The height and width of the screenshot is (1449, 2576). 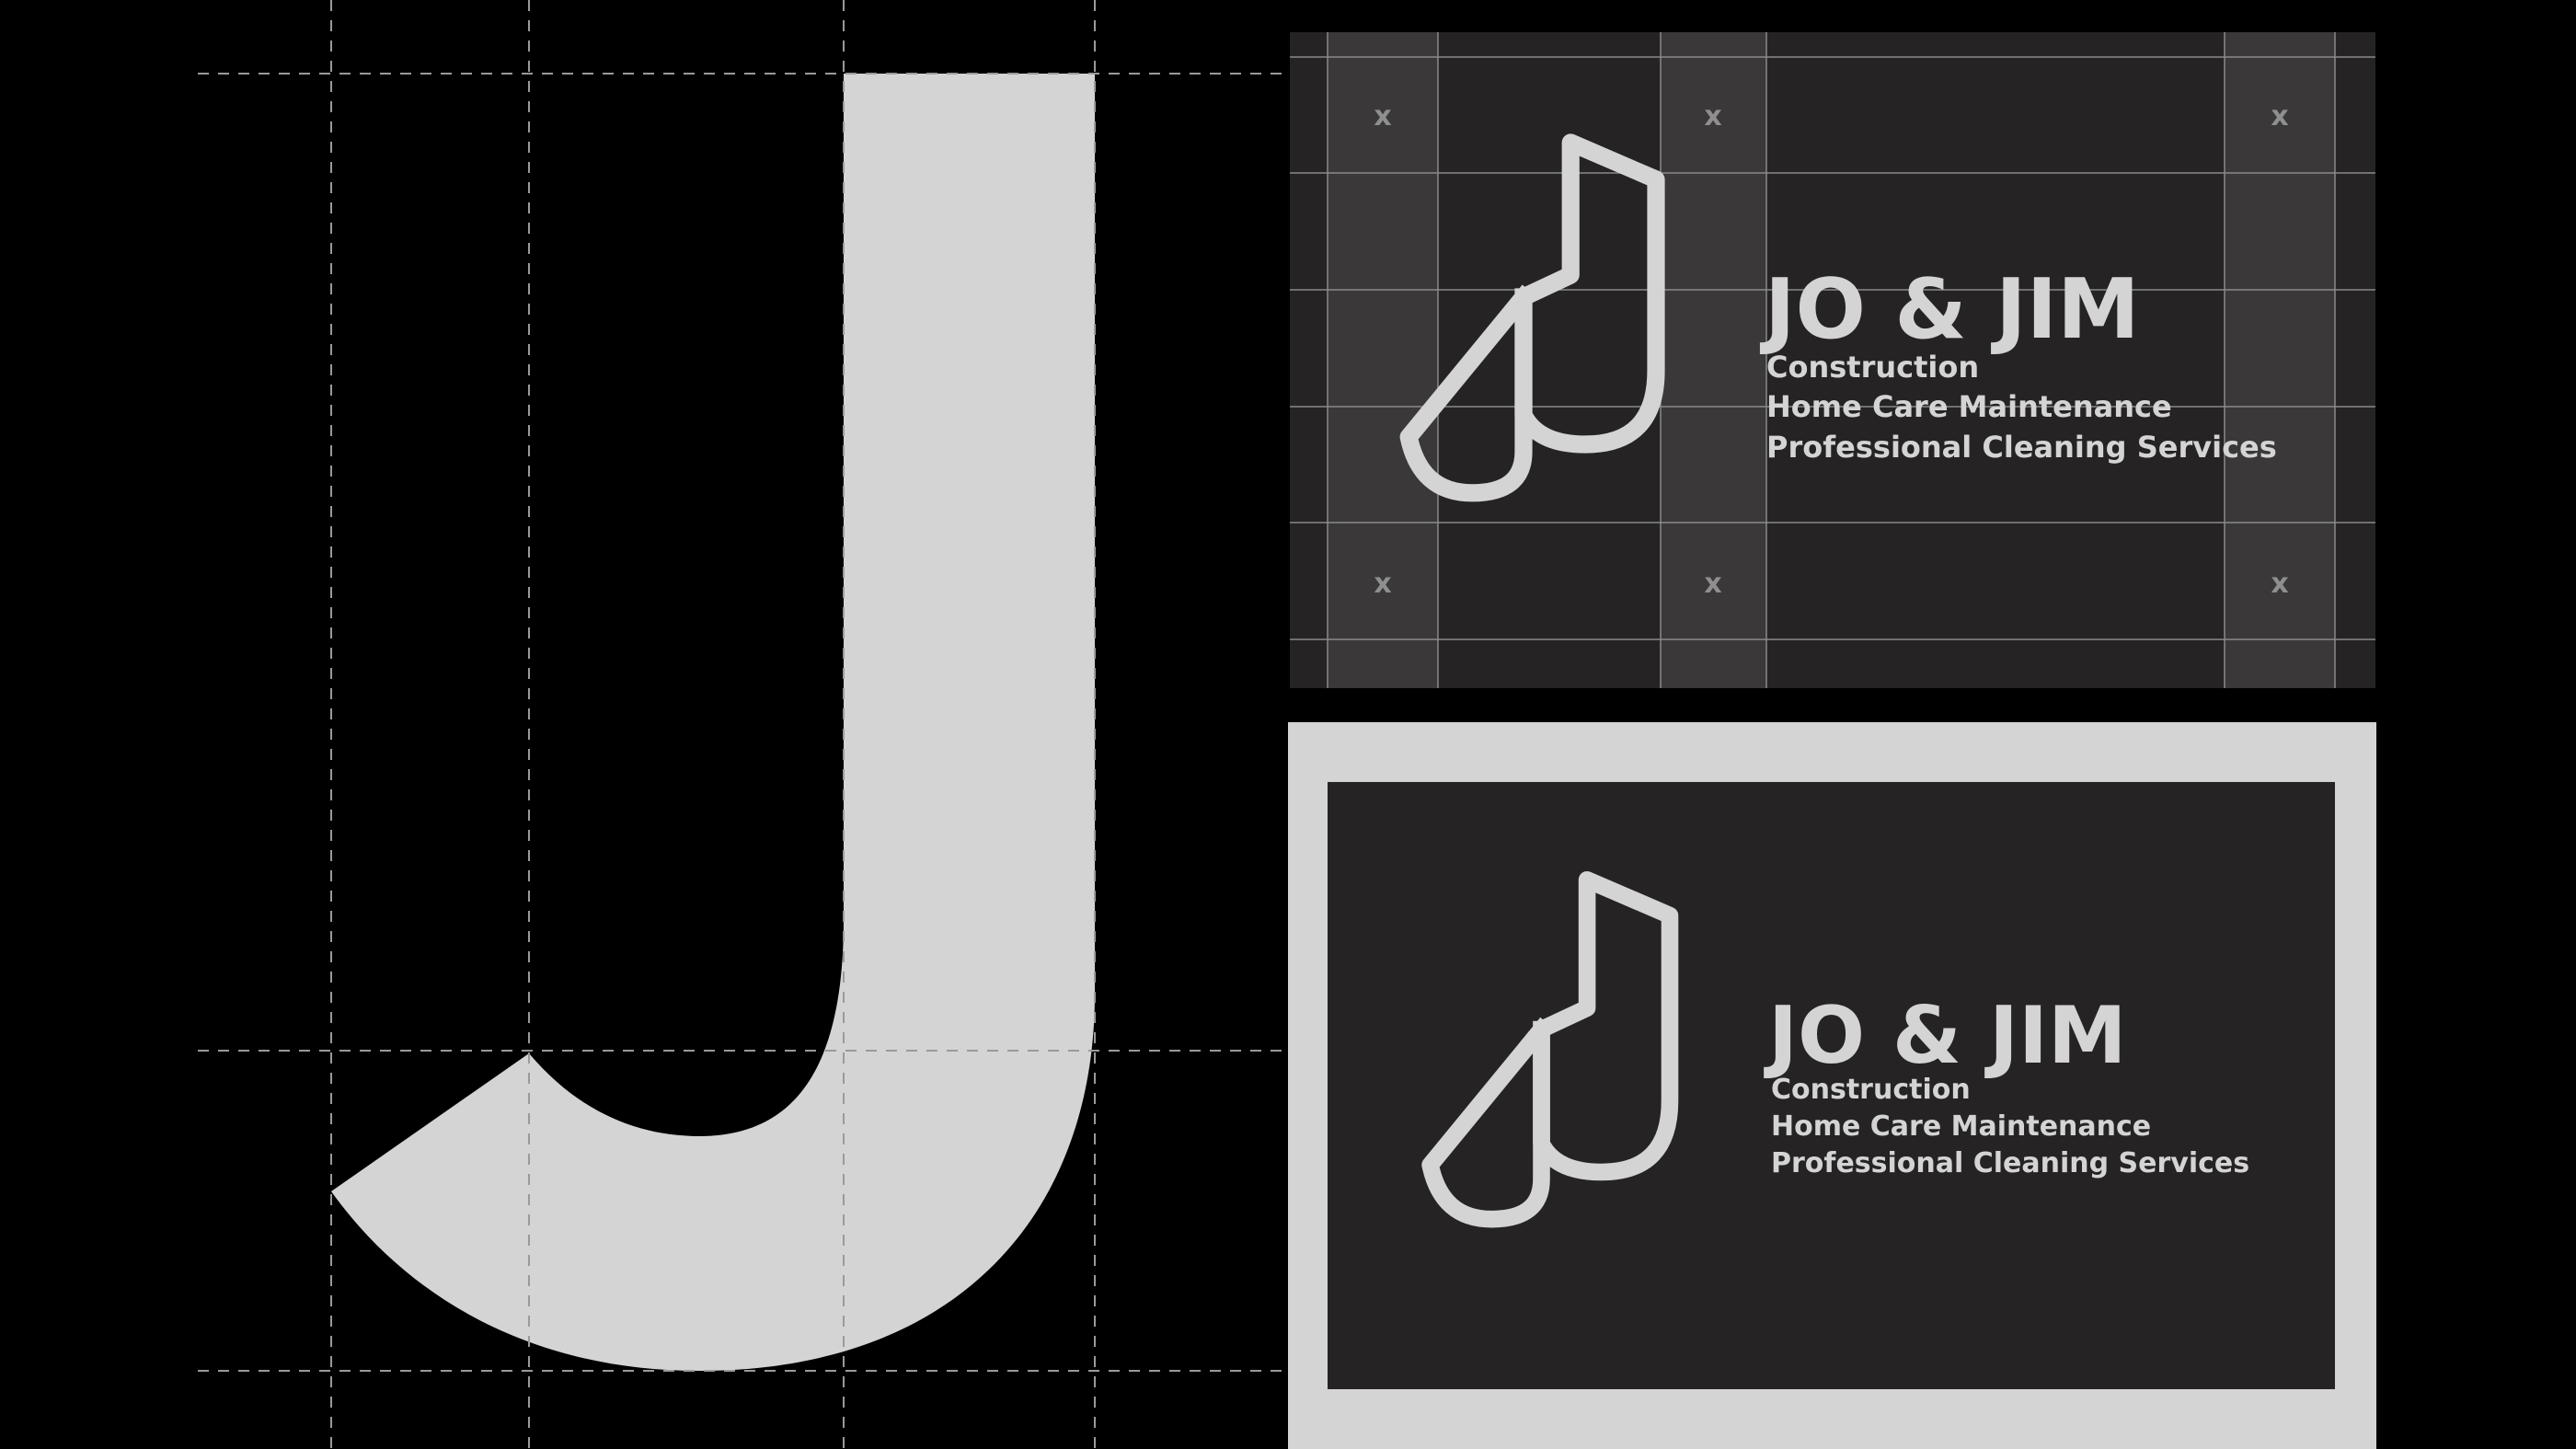 What do you see at coordinates (1947, 1036) in the screenshot?
I see `final-card-brand-name: JO & JIM` at bounding box center [1947, 1036].